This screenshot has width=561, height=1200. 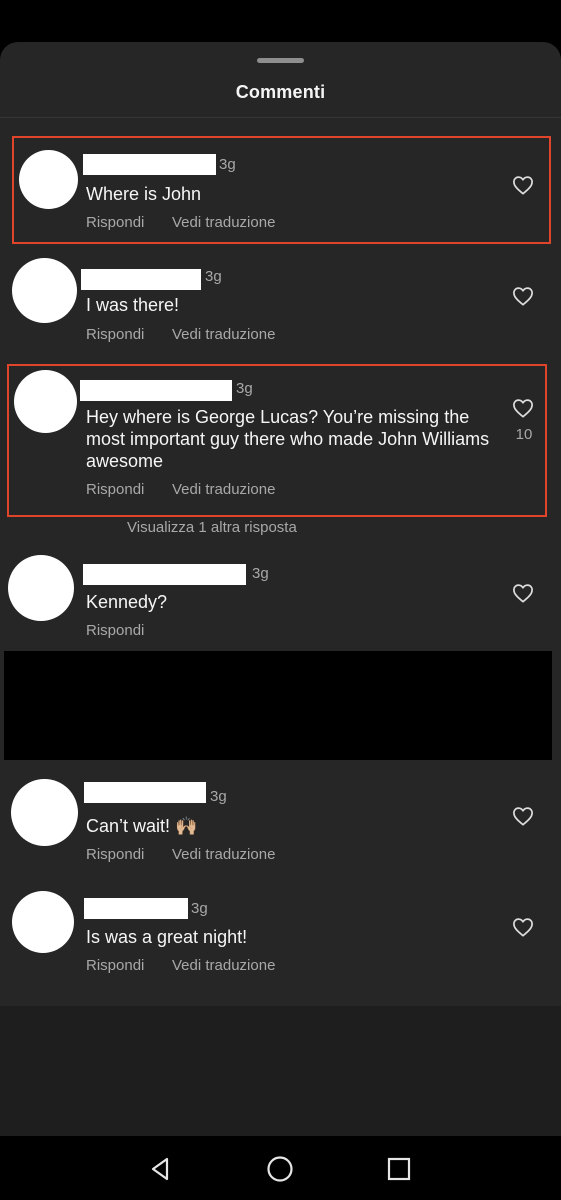 What do you see at coordinates (278, 705) in the screenshot?
I see `redacted-block` at bounding box center [278, 705].